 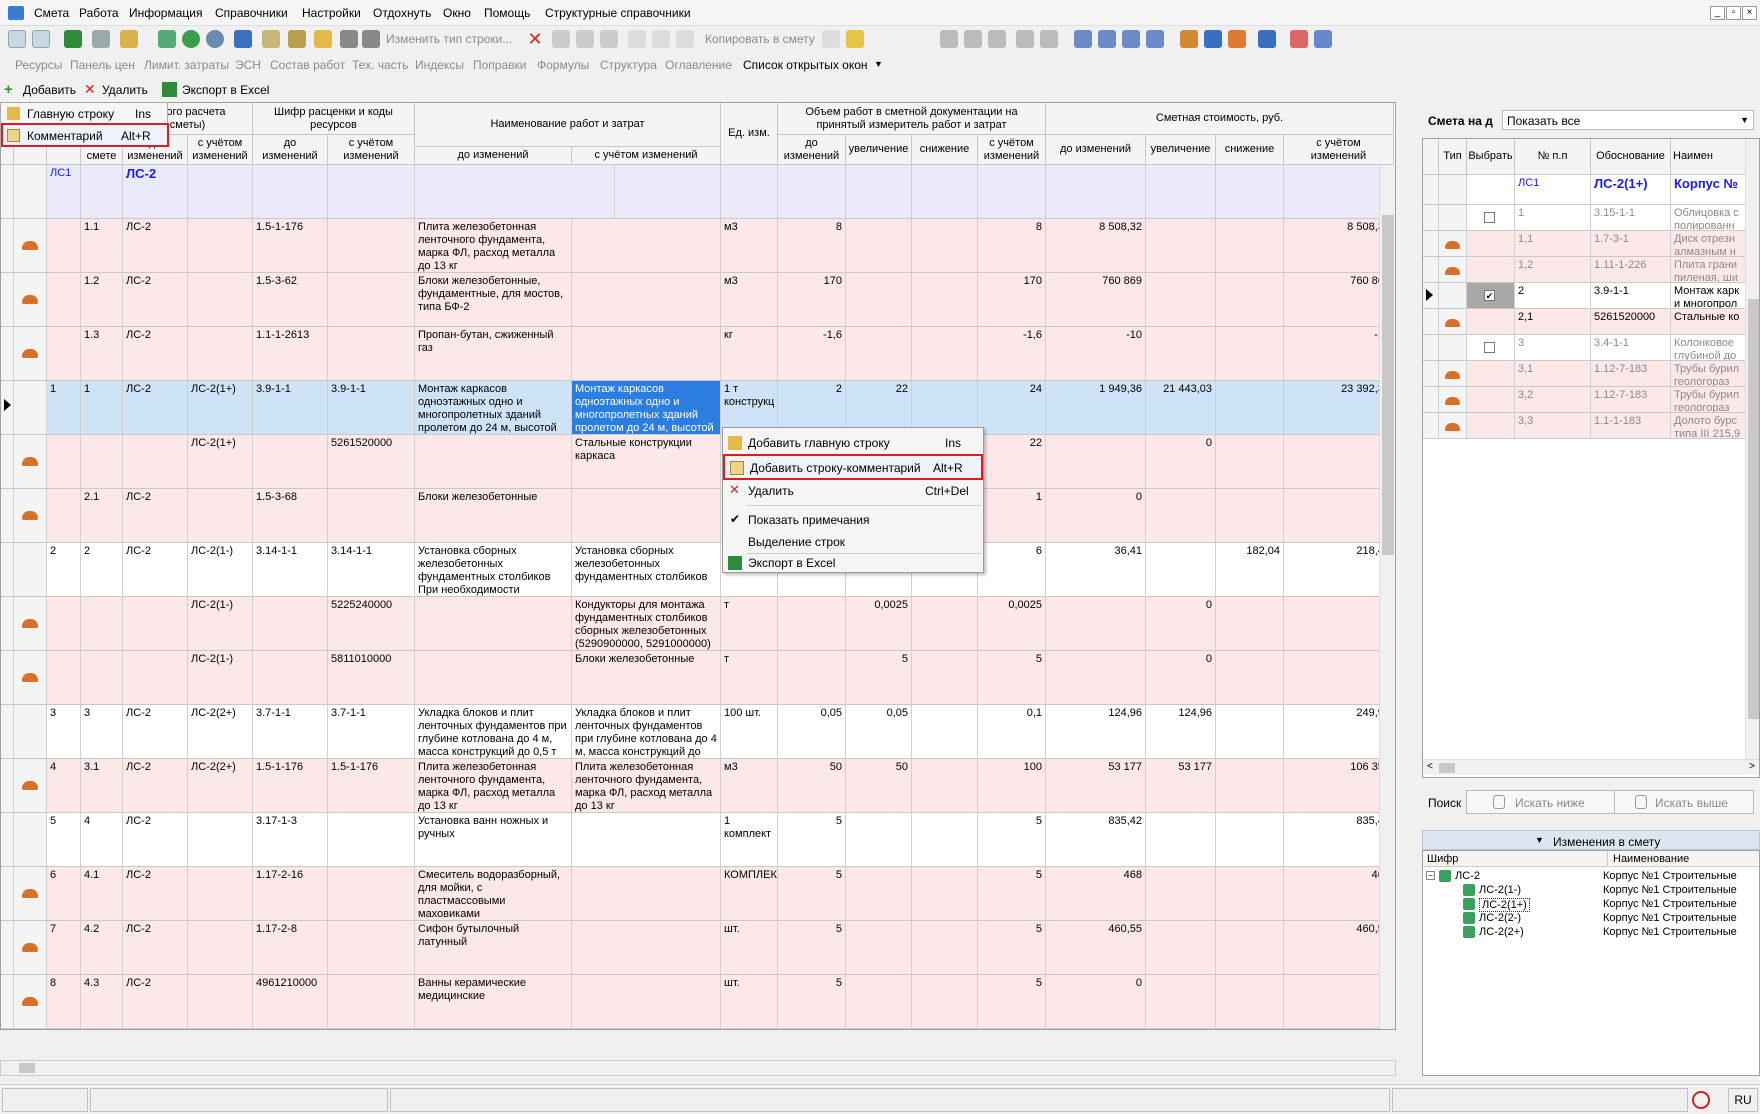 I want to click on select-checkbox, so click(x=1489, y=217).